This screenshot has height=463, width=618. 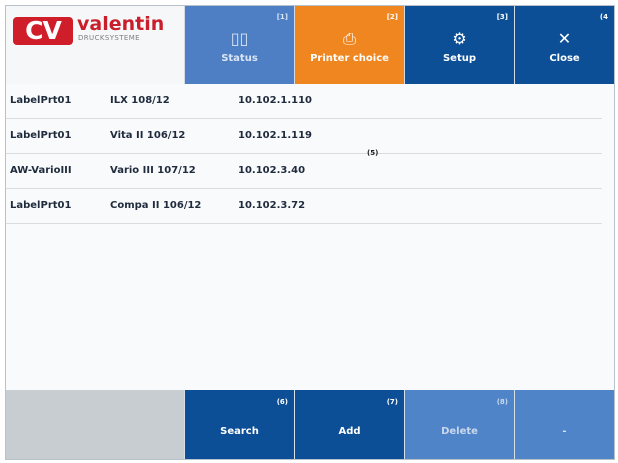 I want to click on bottom-action-bar: (6) Search (7) Add (8) Delete -, so click(x=310, y=424).